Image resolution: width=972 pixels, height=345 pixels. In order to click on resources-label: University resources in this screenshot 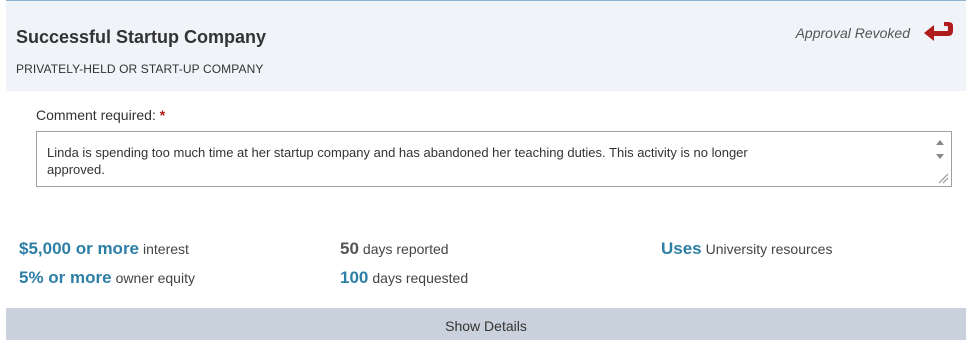, I will do `click(769, 249)`.